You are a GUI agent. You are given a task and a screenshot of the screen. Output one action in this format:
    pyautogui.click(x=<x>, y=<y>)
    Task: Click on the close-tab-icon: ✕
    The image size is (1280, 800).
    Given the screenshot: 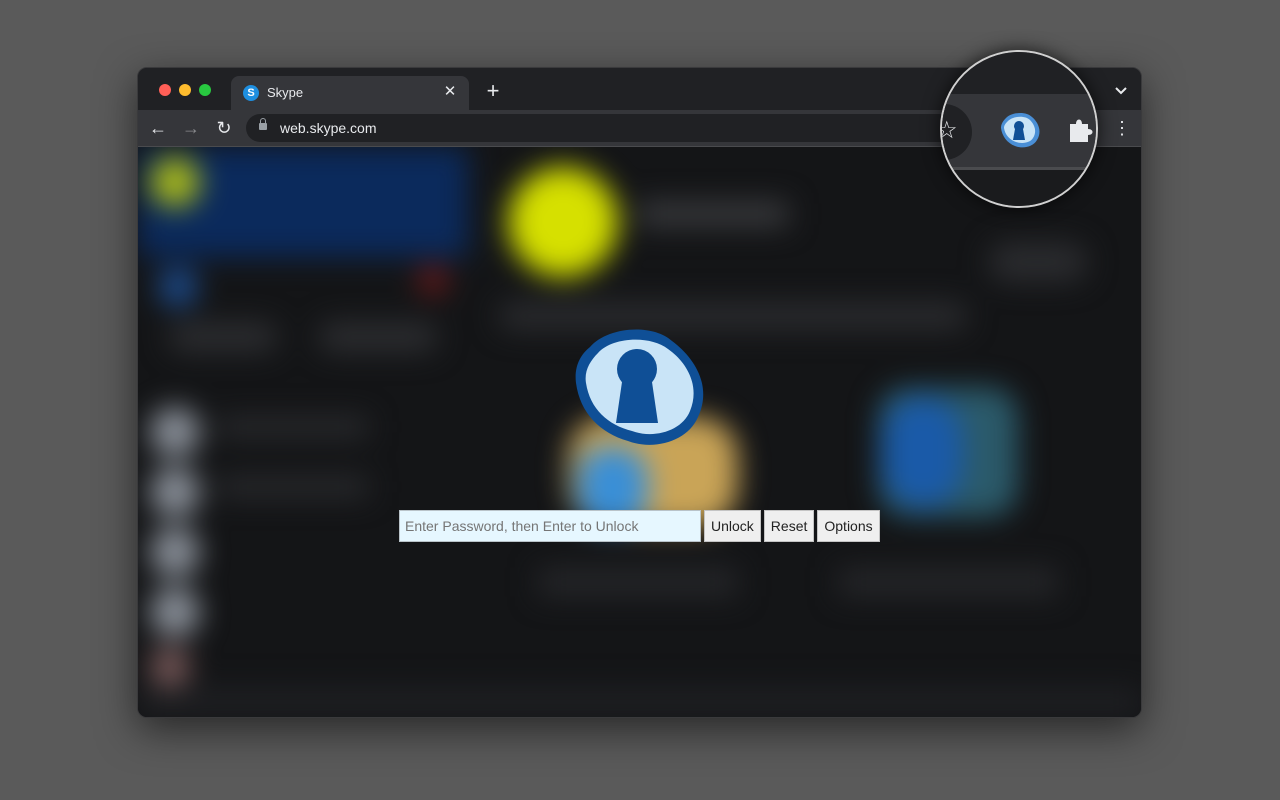 What is the action you would take?
    pyautogui.click(x=450, y=92)
    